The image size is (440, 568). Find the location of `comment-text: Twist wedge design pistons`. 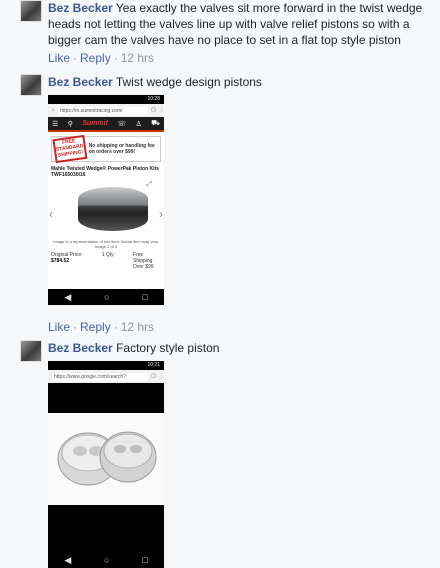

comment-text: Twist wedge design pistons is located at coordinates (188, 82).